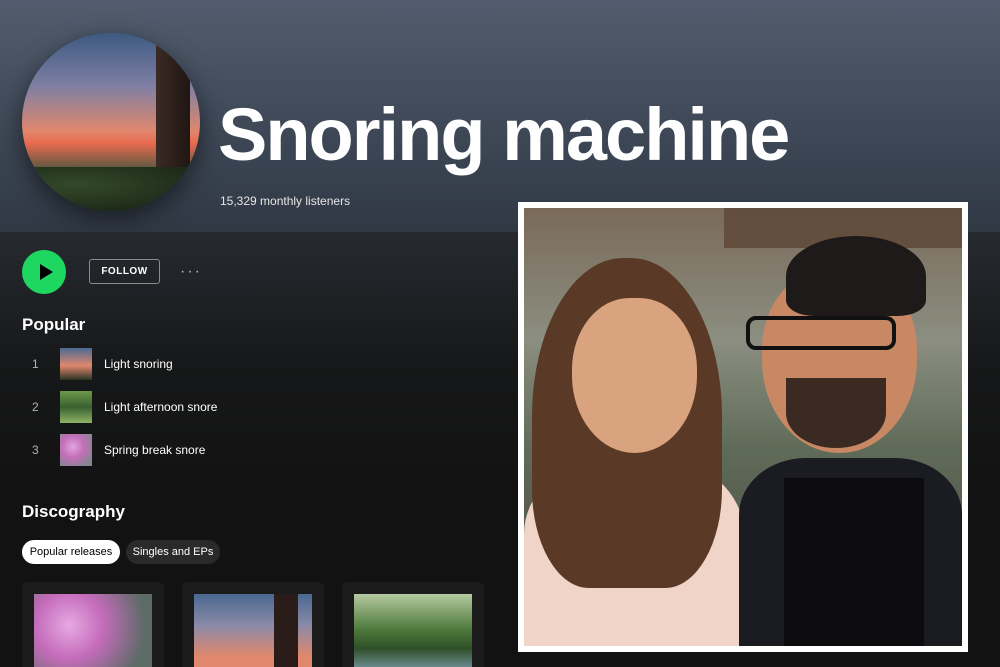  Describe the element at coordinates (111, 189) in the screenshot. I see `avatar-treeline` at that location.